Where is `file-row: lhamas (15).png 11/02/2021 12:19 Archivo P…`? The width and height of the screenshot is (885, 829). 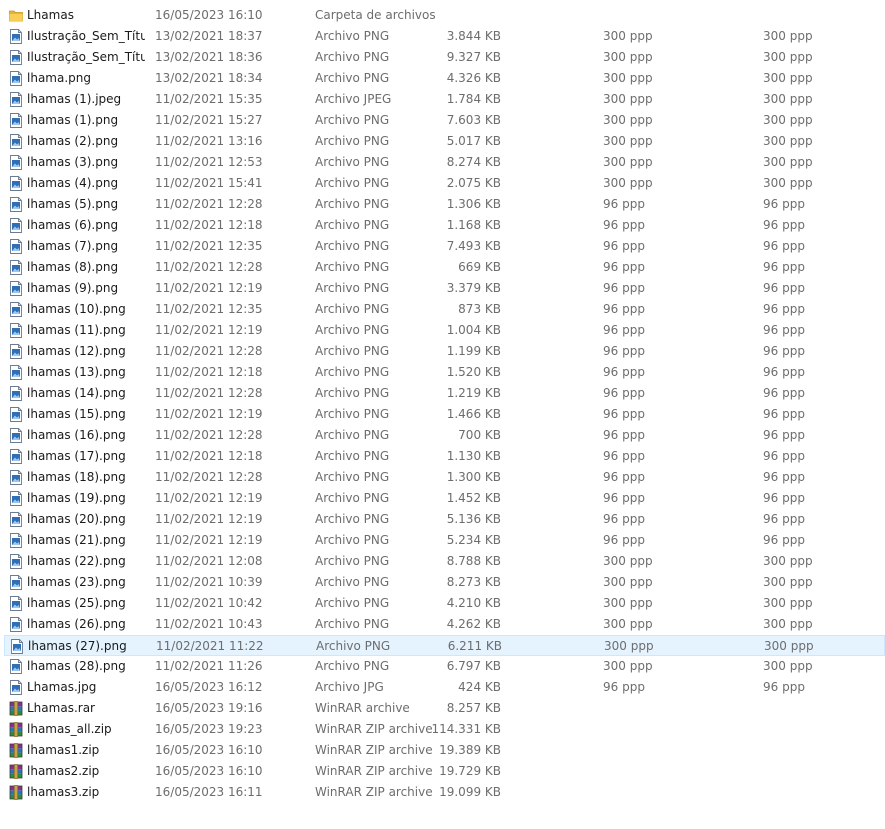 file-row: lhamas (15).png 11/02/2021 12:19 Archivo P… is located at coordinates (444, 414).